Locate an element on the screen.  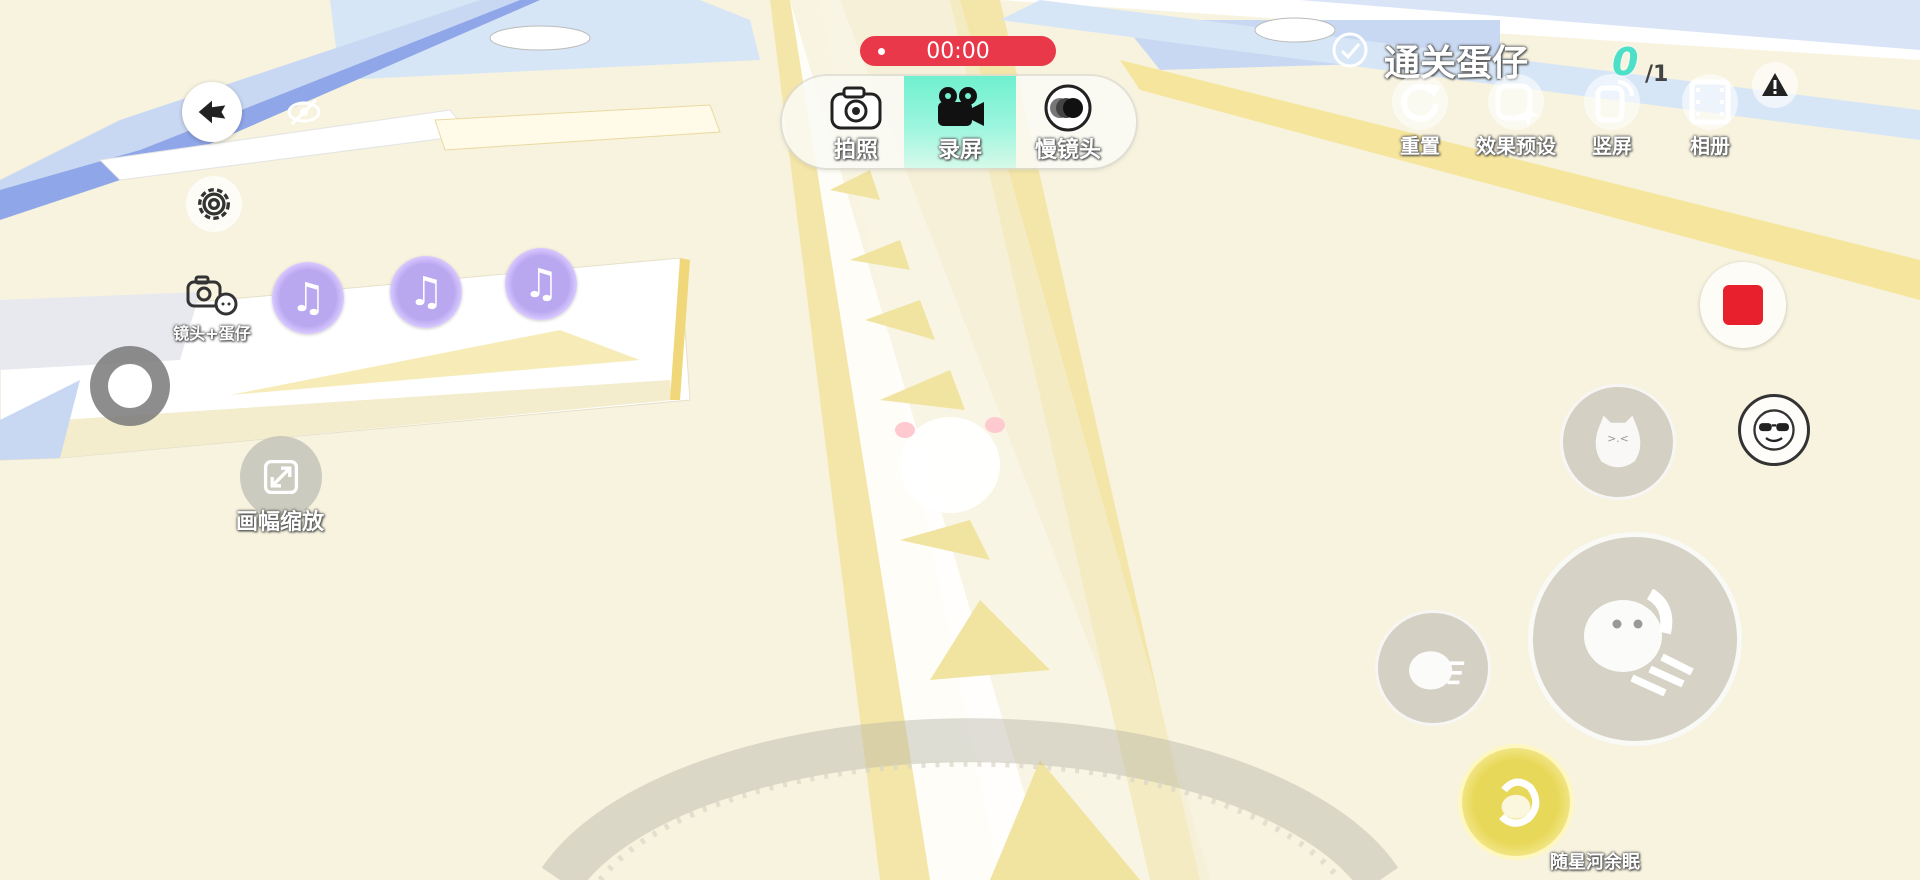
objective-check-icon is located at coordinates (1350, 50).